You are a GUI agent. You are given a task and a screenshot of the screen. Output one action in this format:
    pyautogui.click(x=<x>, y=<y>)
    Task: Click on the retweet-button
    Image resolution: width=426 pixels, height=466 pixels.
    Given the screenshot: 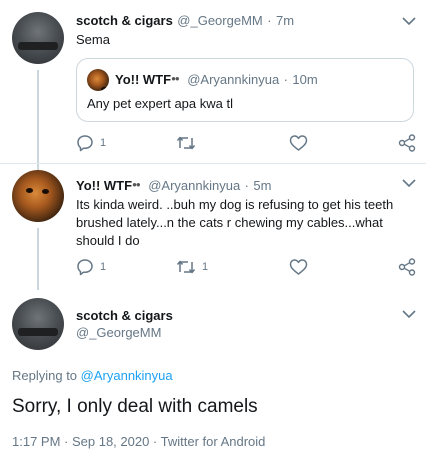 What is the action you would take?
    pyautogui.click(x=189, y=143)
    